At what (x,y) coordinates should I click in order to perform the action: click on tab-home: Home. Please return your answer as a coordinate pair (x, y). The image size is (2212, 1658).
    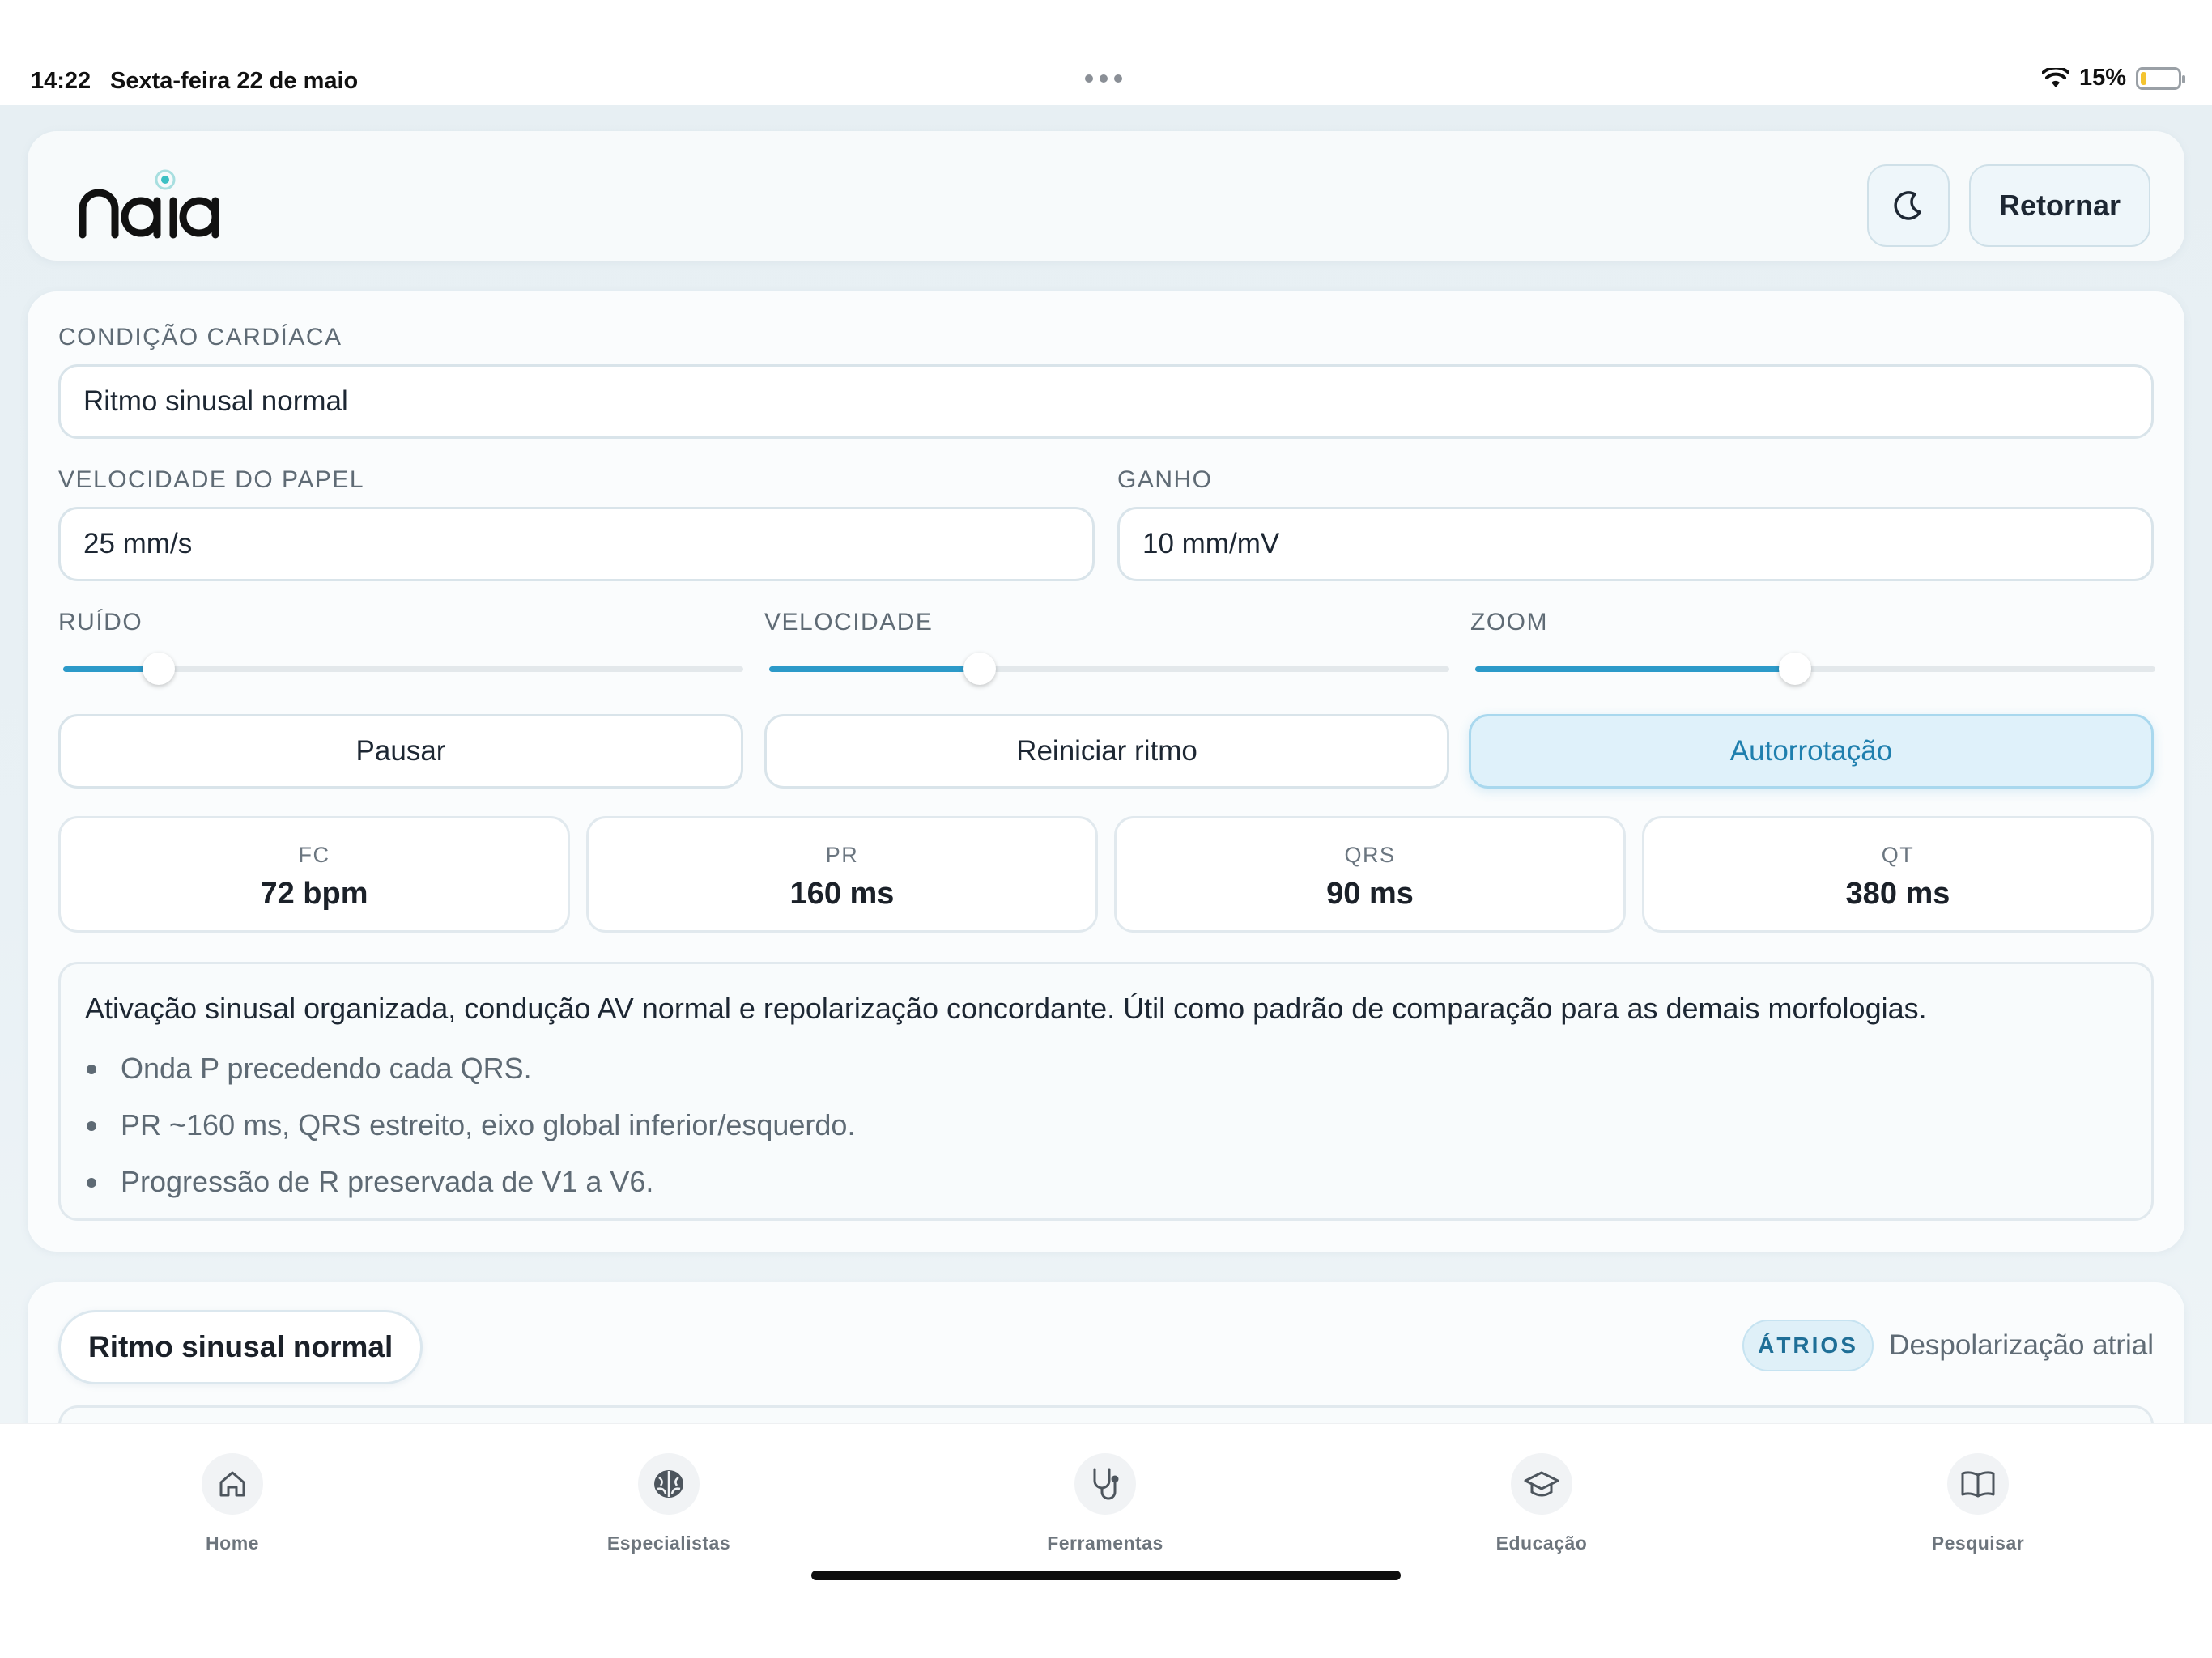
    Looking at the image, I should click on (232, 1503).